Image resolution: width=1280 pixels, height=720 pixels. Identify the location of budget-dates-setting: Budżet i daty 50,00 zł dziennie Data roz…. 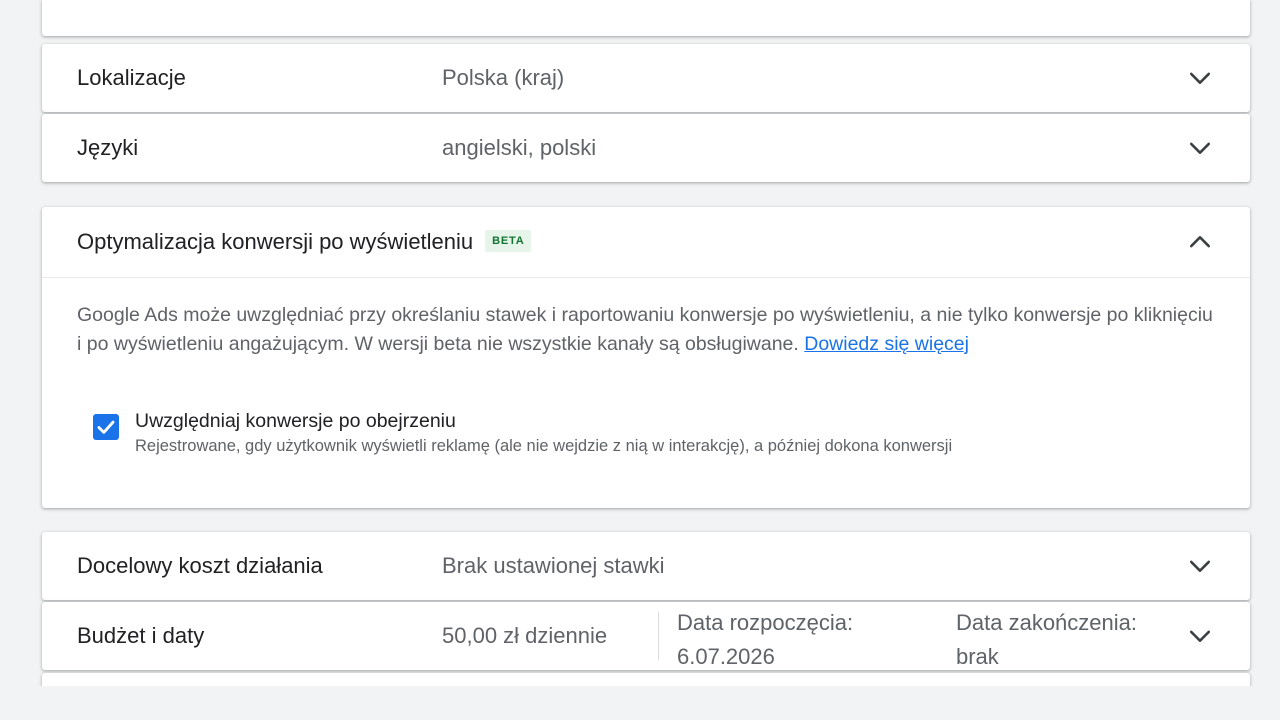
(646, 636).